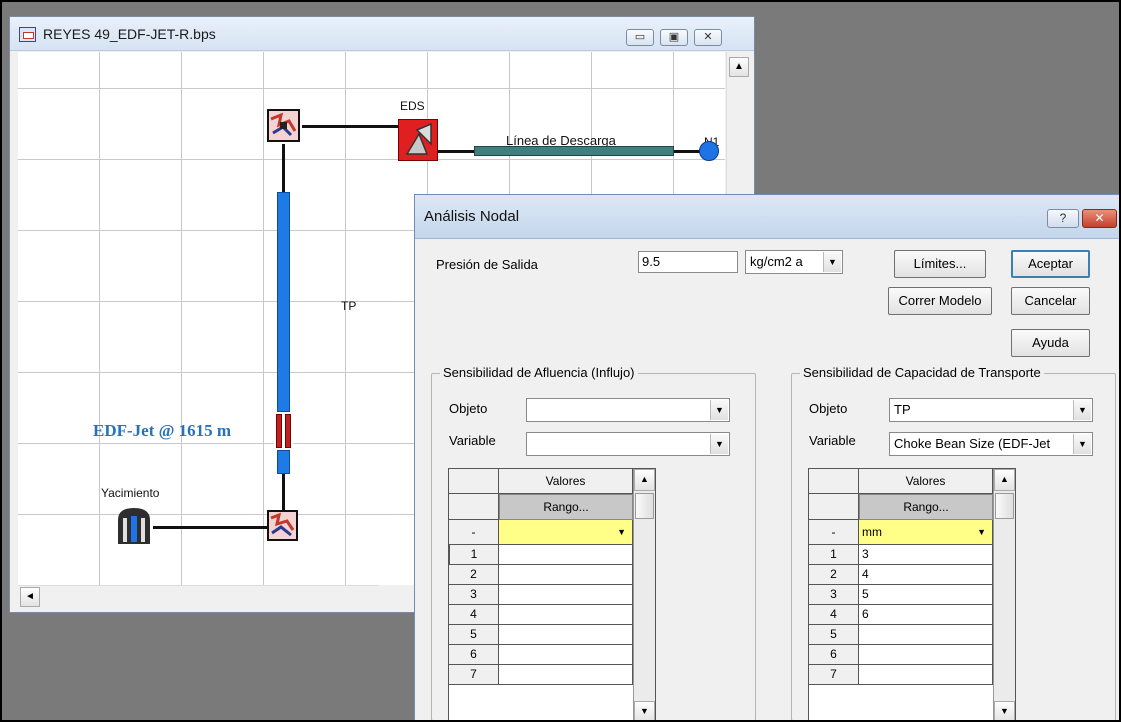 The height and width of the screenshot is (722, 1121). I want to click on n1-node-icon, so click(709, 151).